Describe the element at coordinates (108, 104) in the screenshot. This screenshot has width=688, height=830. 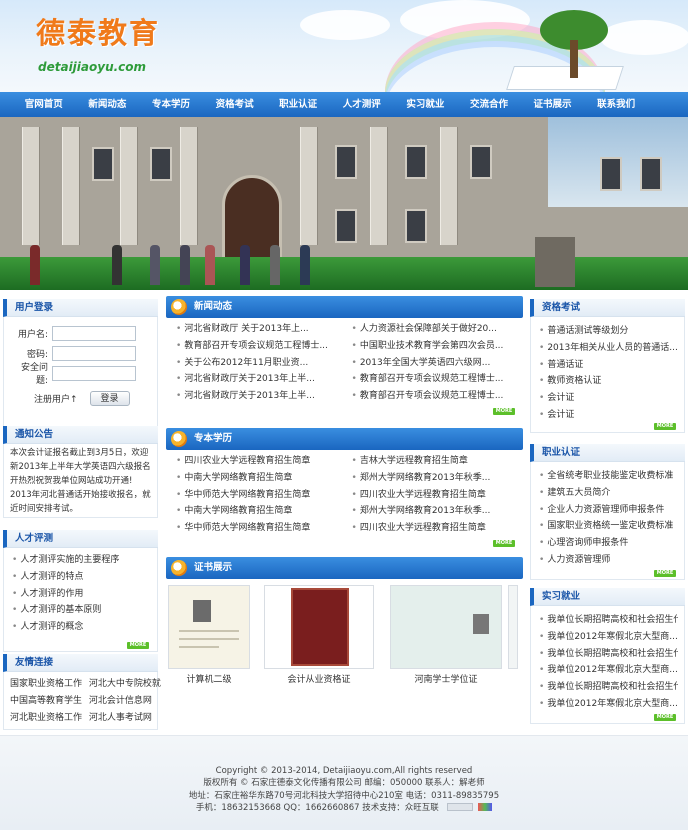
I see `nav-news: 新闻动态` at that location.